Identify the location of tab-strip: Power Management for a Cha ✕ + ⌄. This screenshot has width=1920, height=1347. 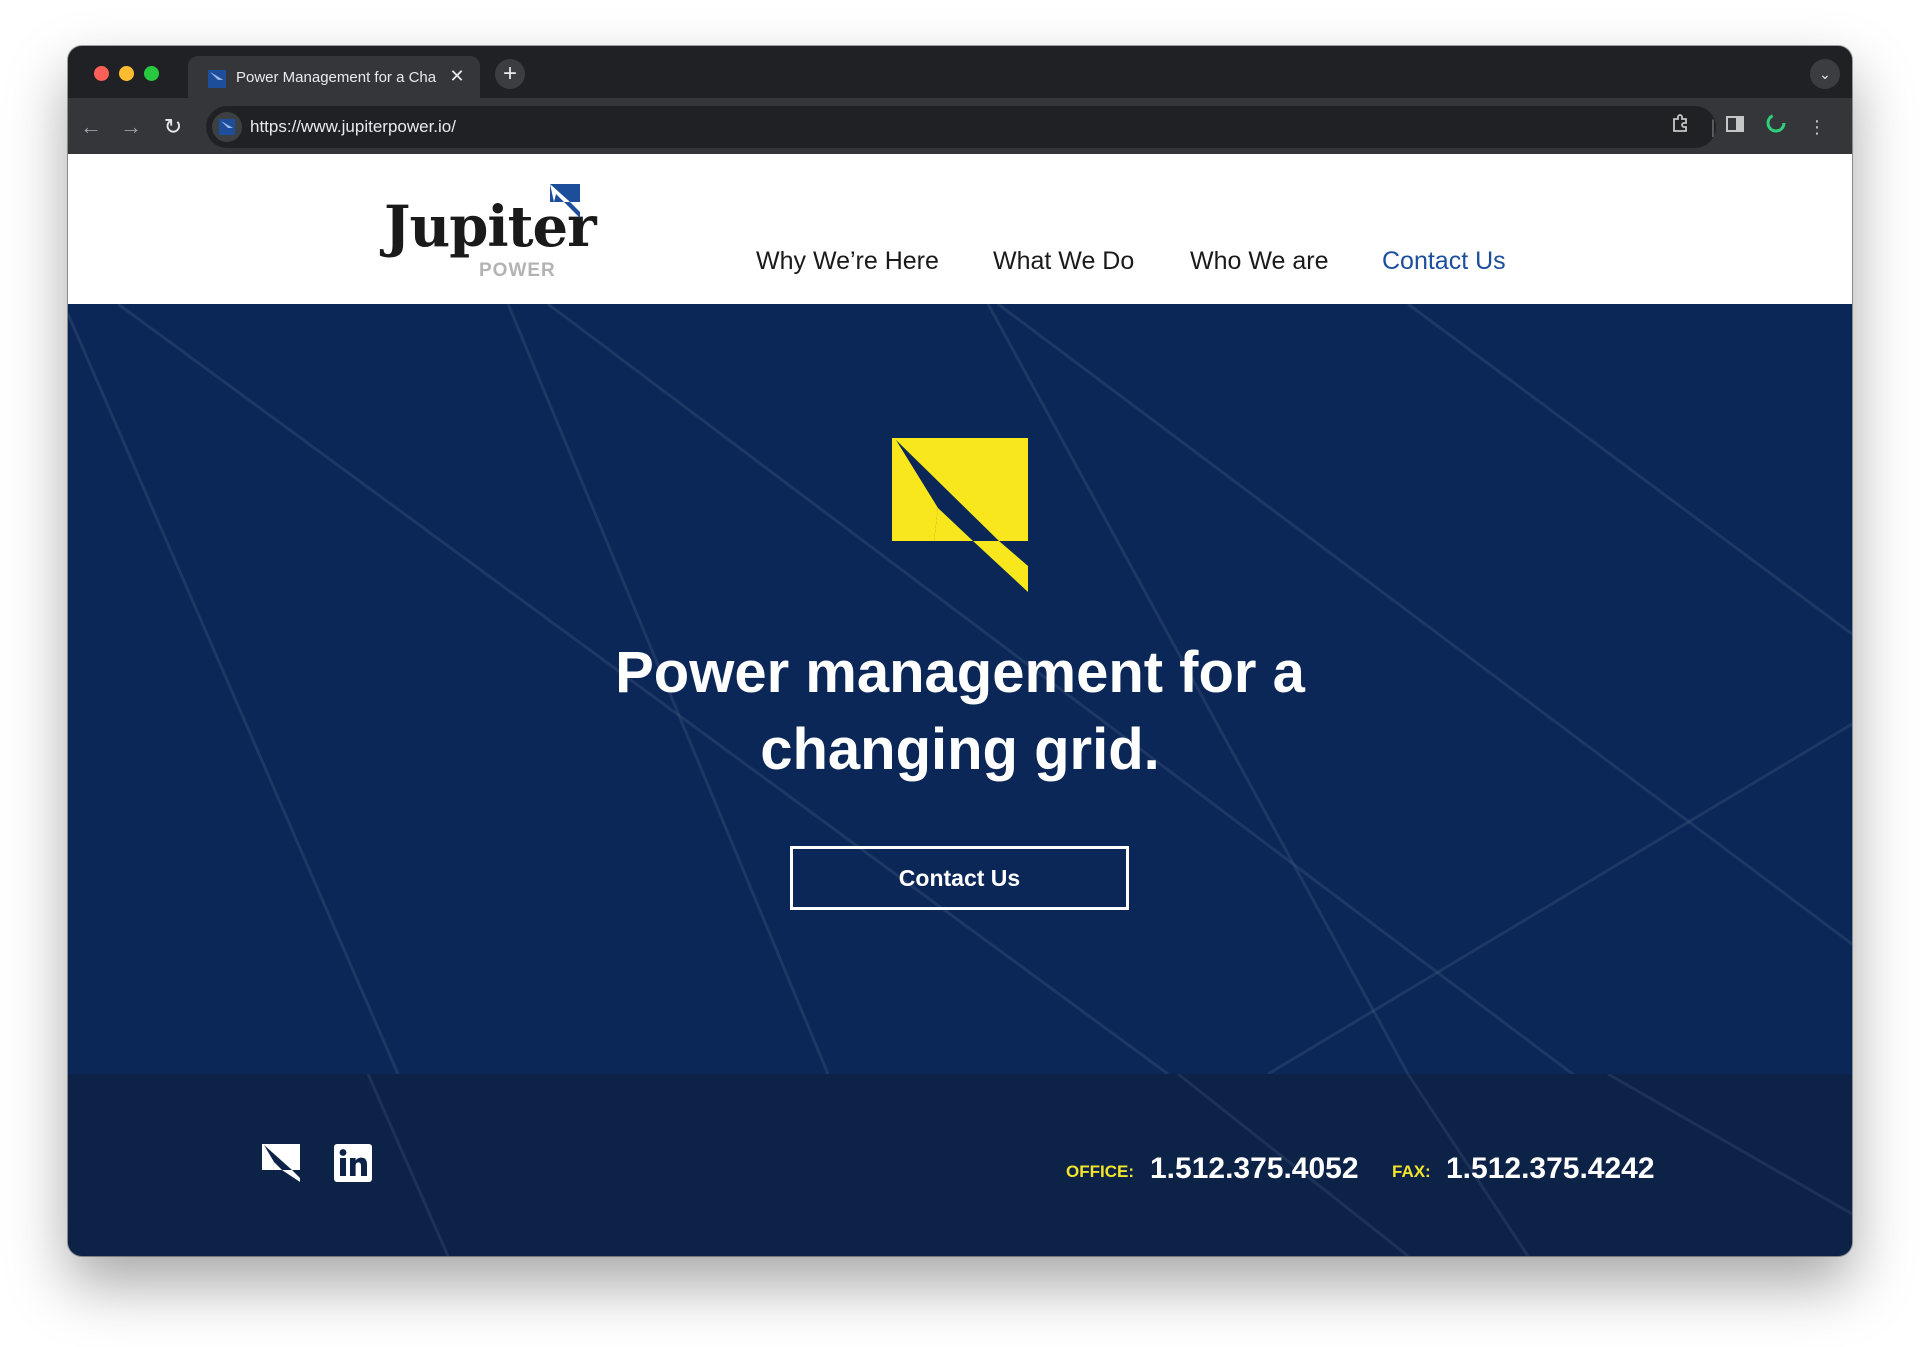
(960, 72).